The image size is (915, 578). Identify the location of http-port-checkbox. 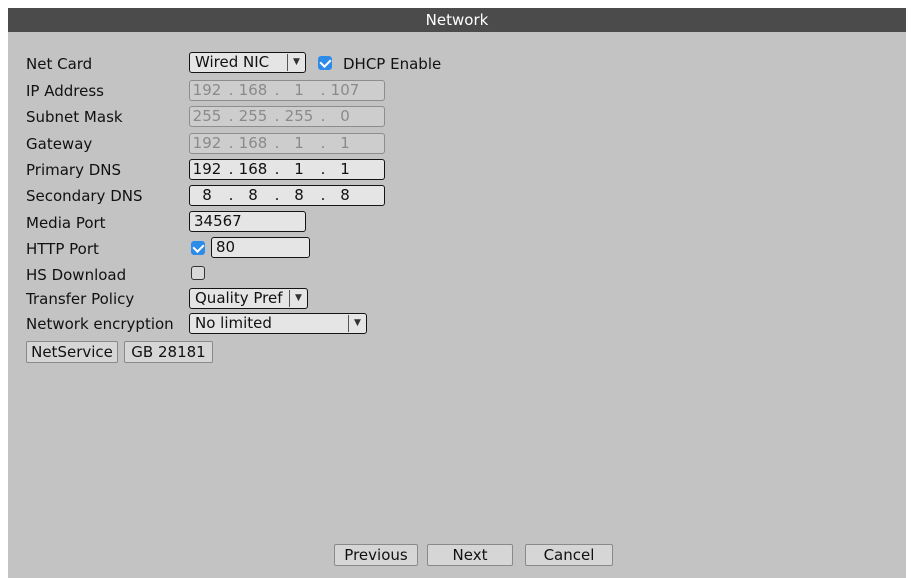
(198, 247).